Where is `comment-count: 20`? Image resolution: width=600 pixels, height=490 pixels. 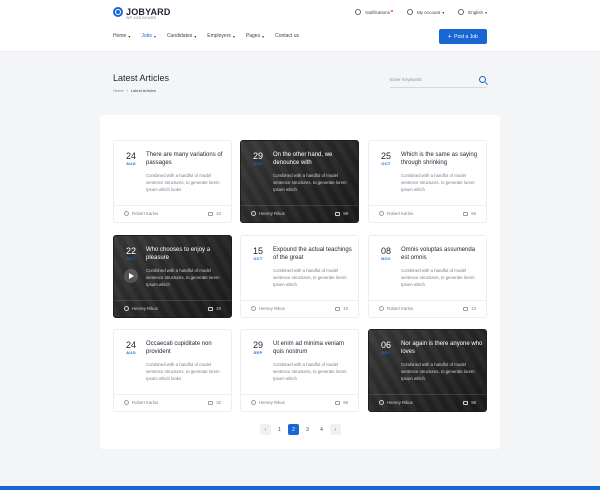
comment-count: 20 is located at coordinates (218, 308).